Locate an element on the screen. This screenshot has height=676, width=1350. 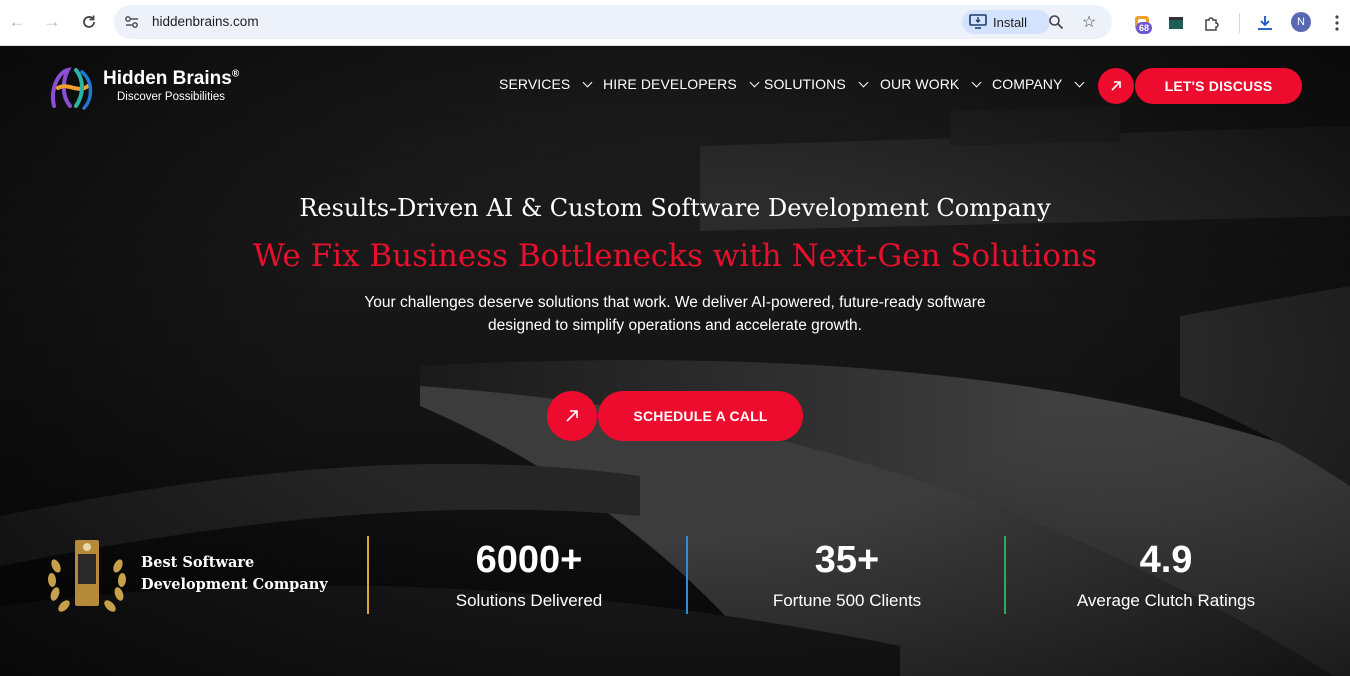
site-settings-icon is located at coordinates (132, 22).